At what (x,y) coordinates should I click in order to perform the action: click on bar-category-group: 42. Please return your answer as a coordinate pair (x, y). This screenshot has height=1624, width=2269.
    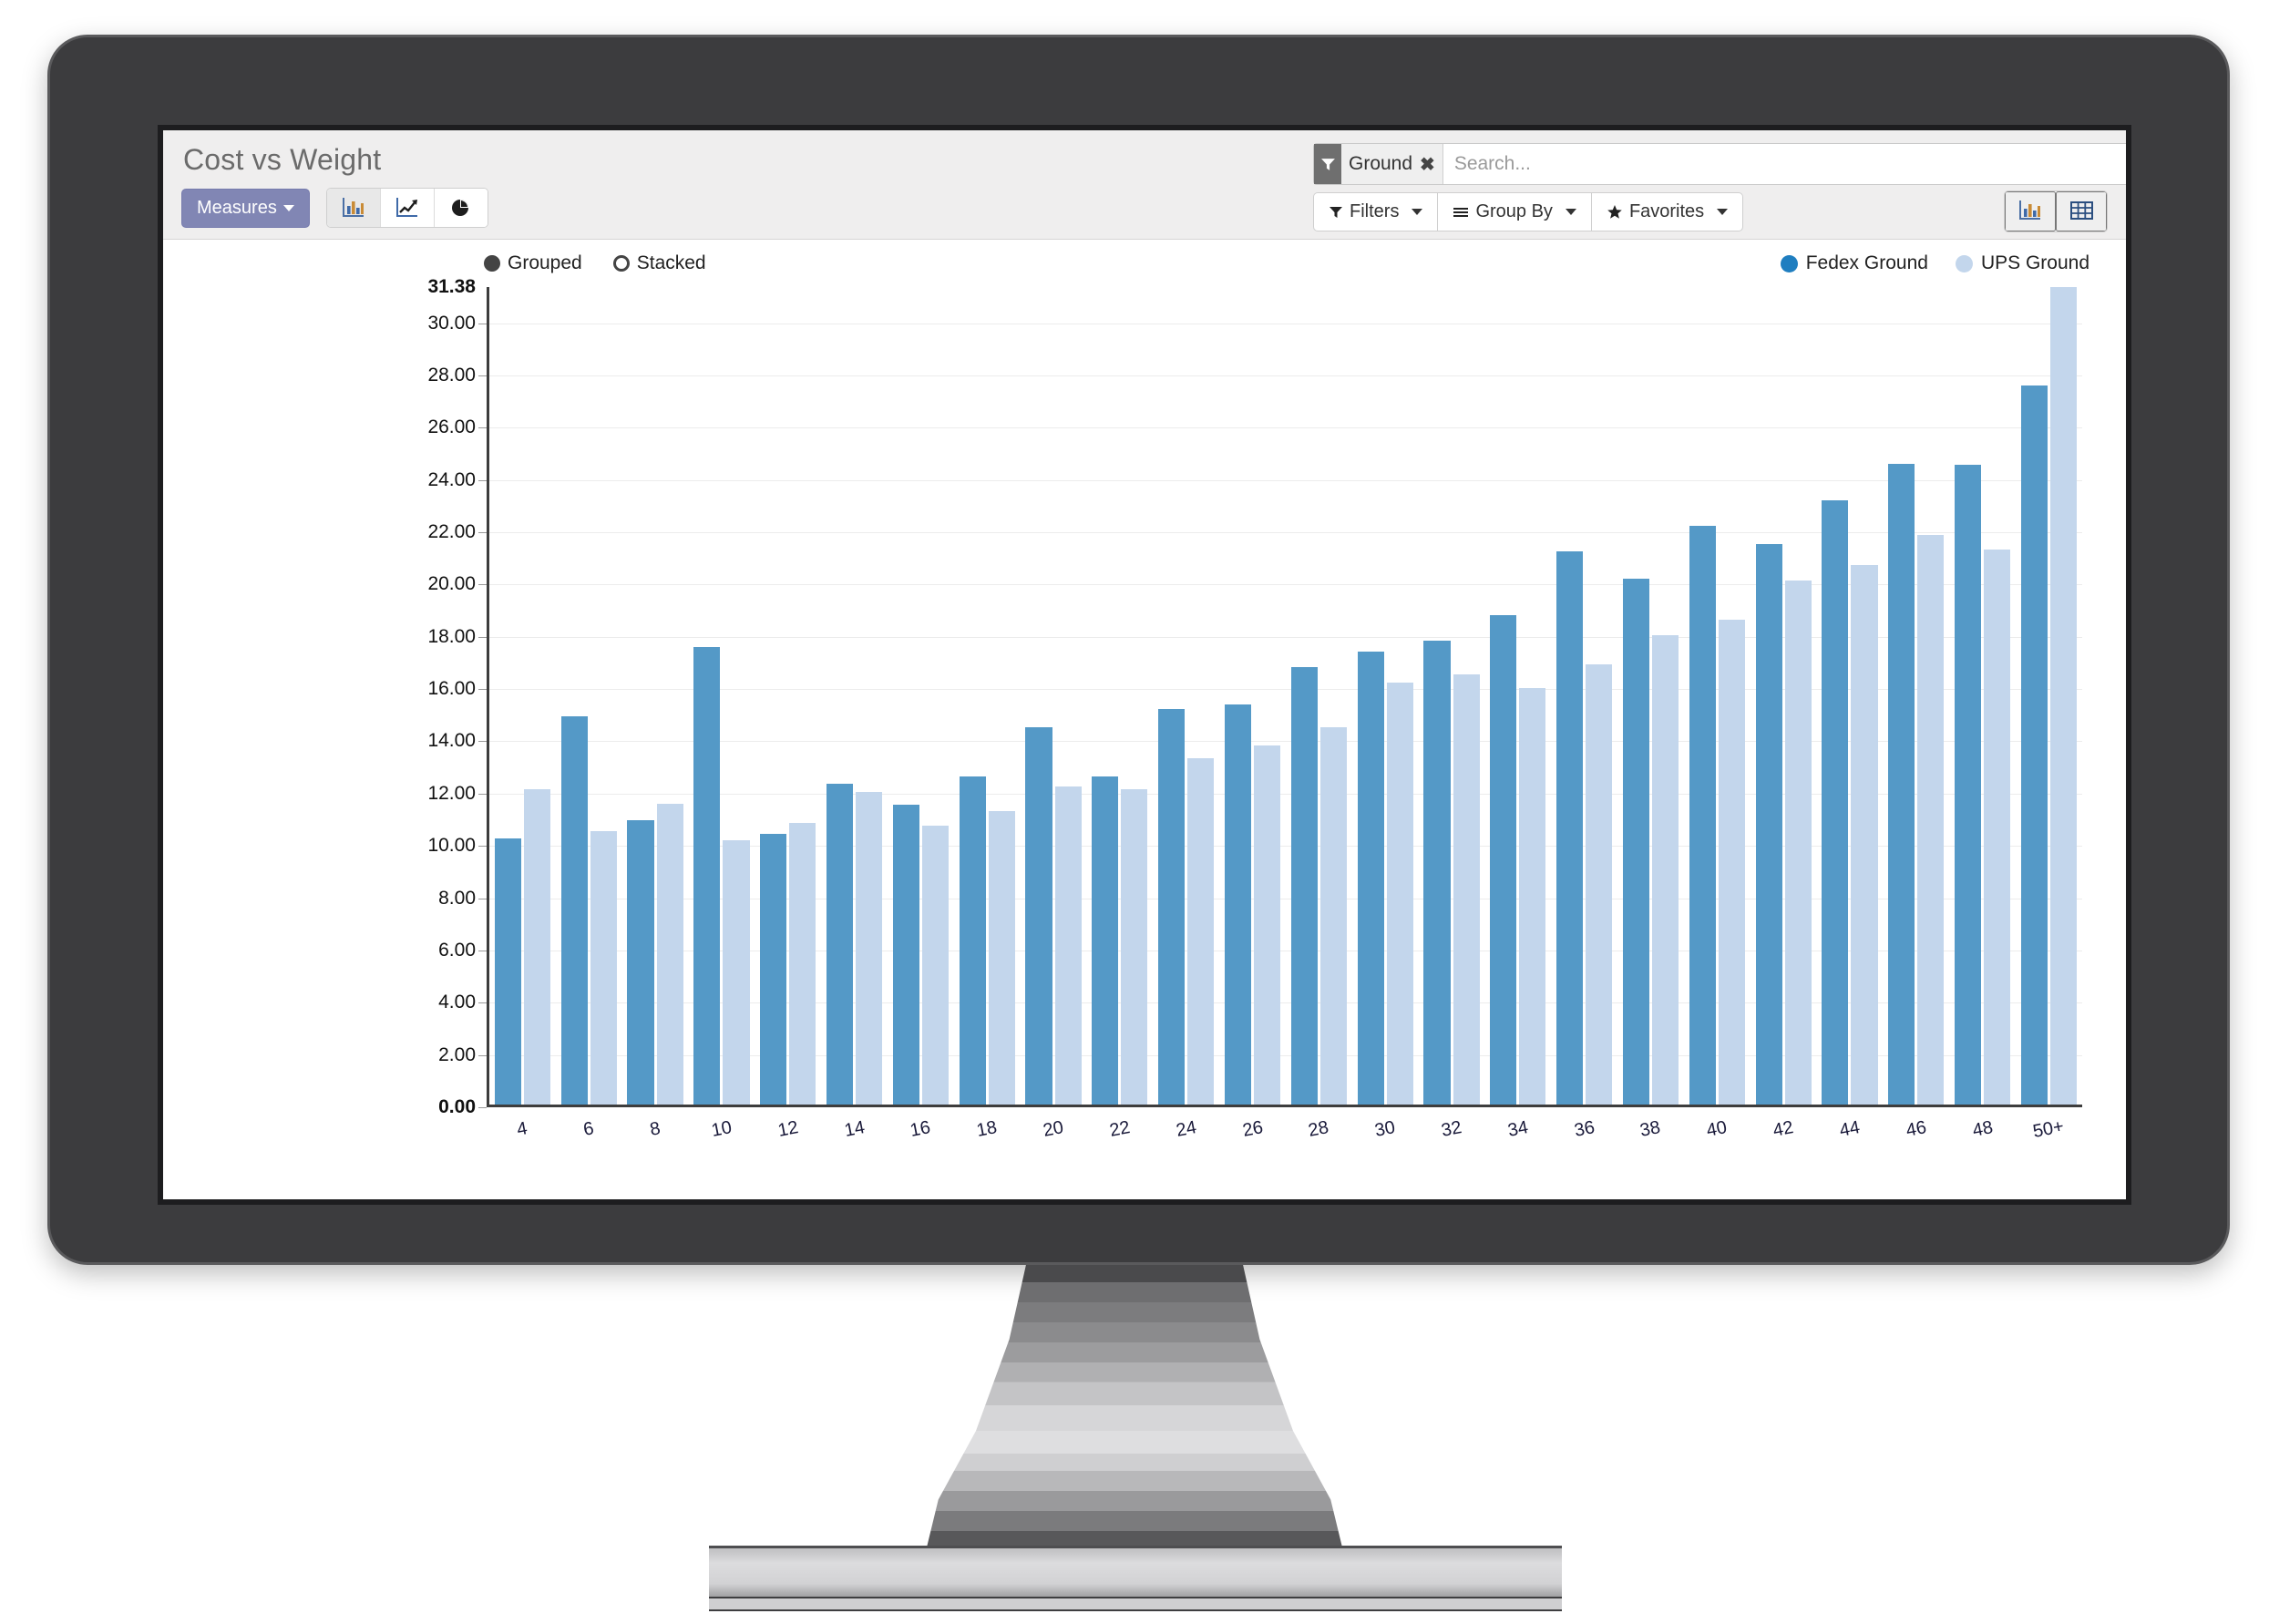
    Looking at the image, I should click on (1784, 714).